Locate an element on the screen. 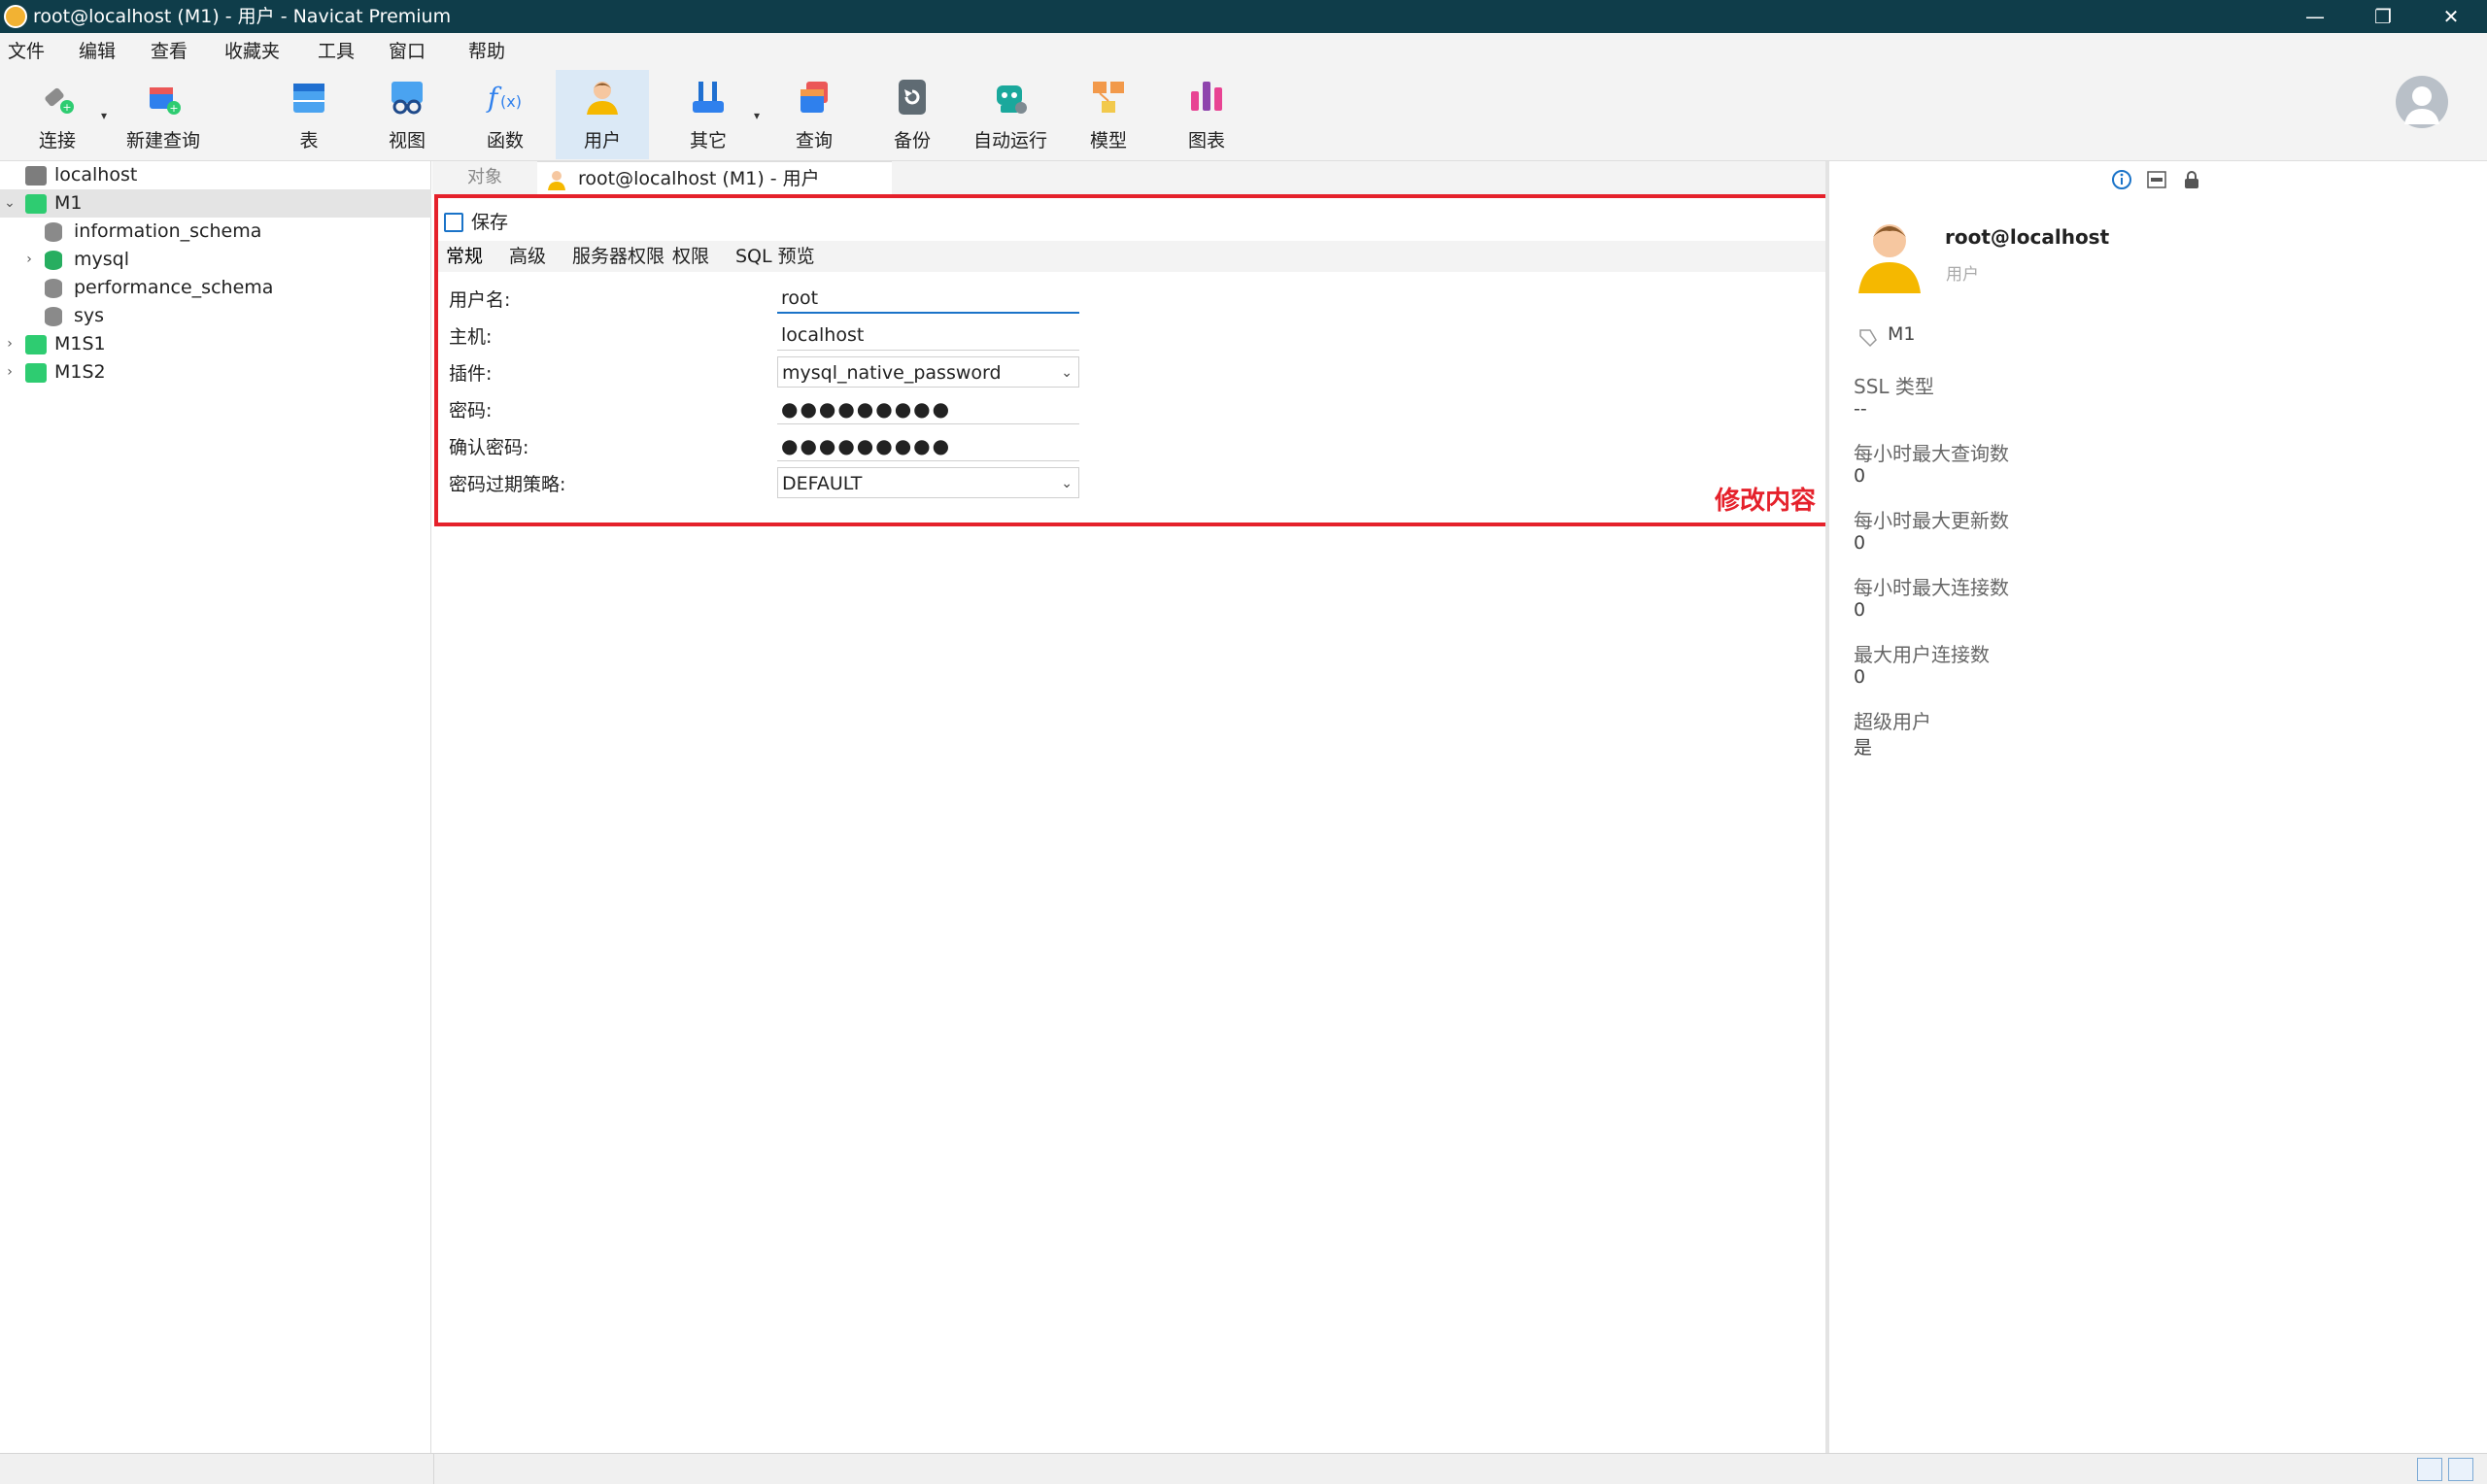 This screenshot has height=1484, width=2487. model-icon is located at coordinates (1108, 98).